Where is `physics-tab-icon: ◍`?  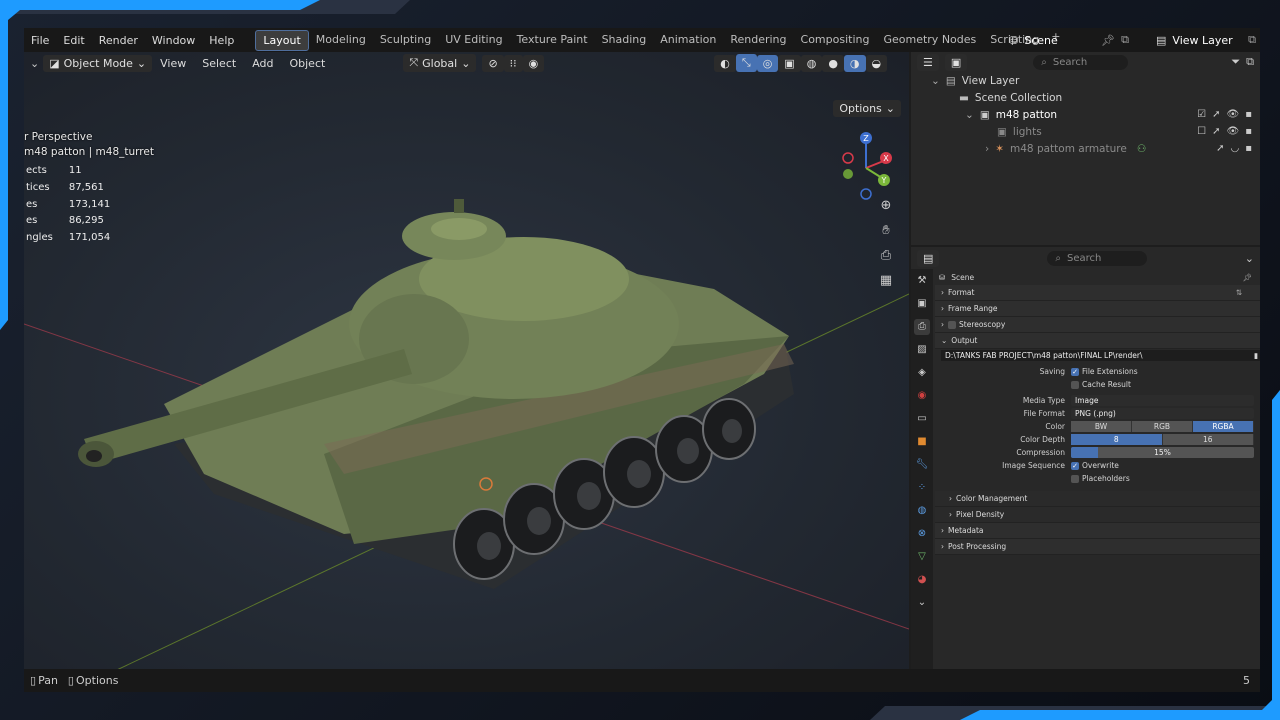
physics-tab-icon: ◍ is located at coordinates (922, 511).